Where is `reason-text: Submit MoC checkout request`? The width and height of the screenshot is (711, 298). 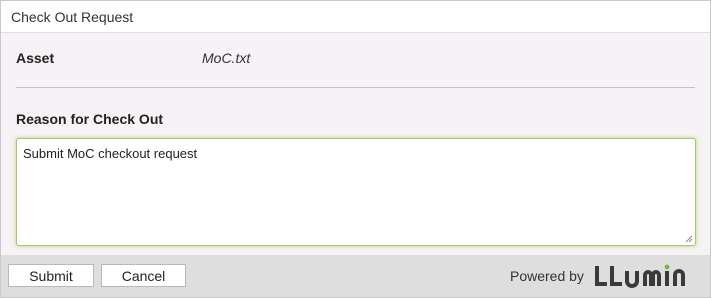
reason-text: Submit MoC checkout request is located at coordinates (110, 153).